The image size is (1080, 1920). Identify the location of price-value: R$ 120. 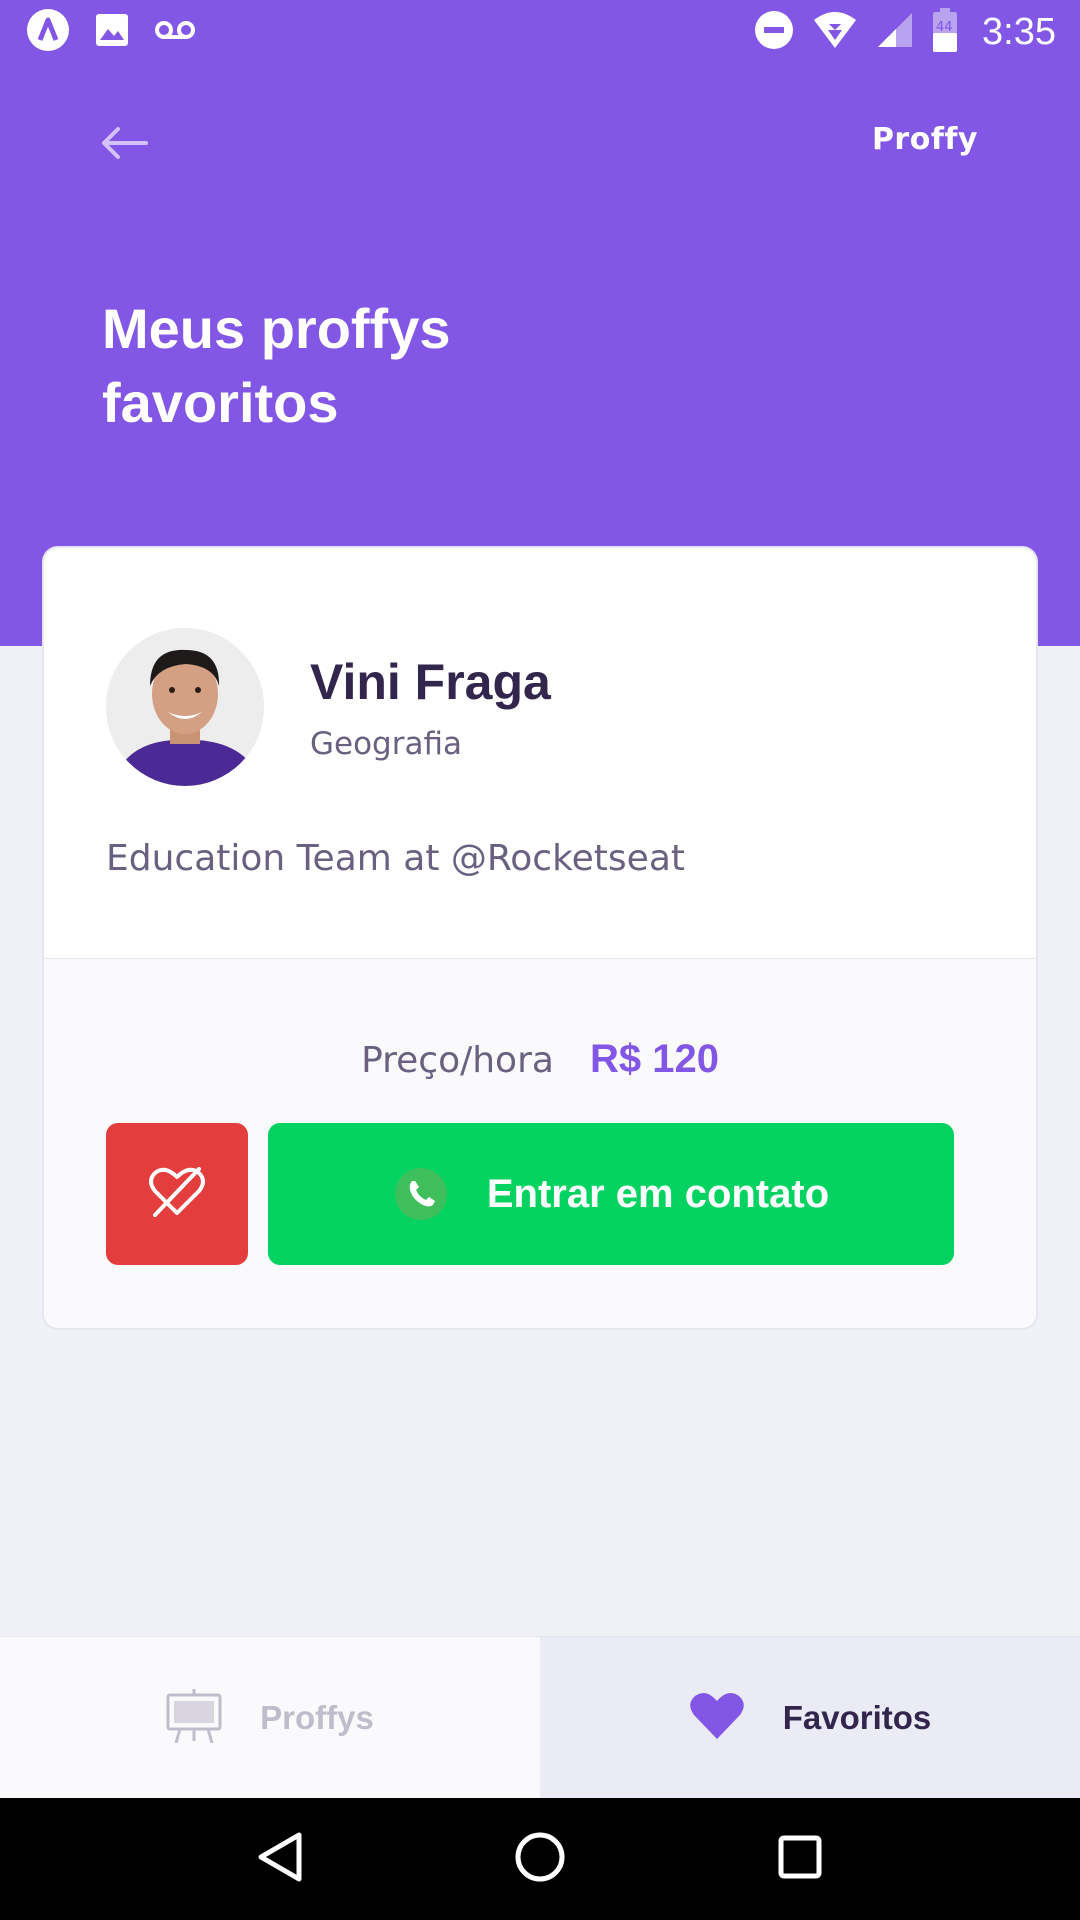
(654, 1059).